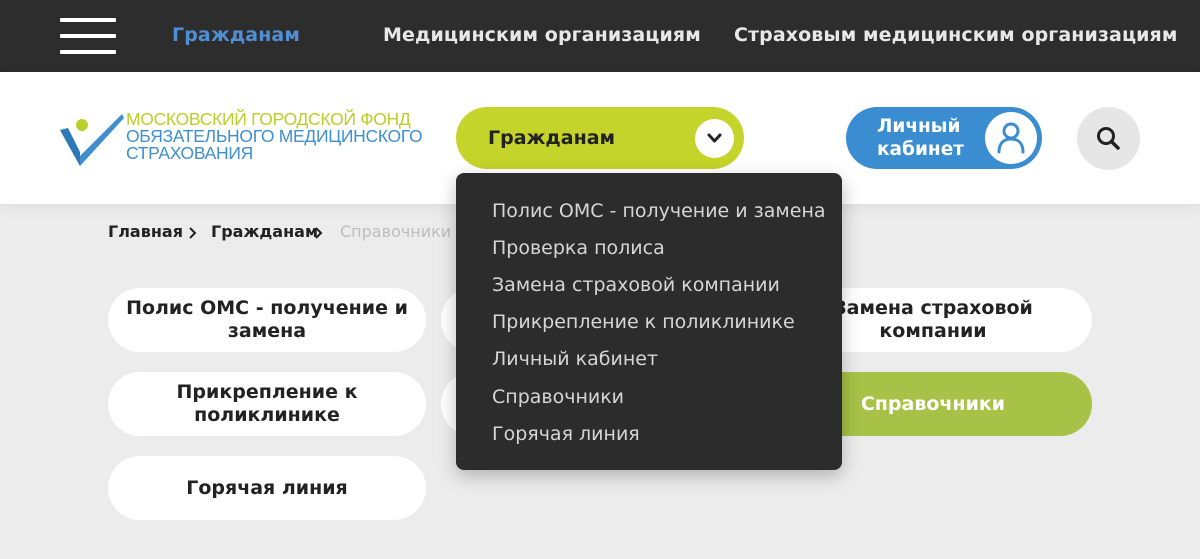 Image resolution: width=1200 pixels, height=559 pixels. What do you see at coordinates (1011, 138) in the screenshot?
I see `user-icon` at bounding box center [1011, 138].